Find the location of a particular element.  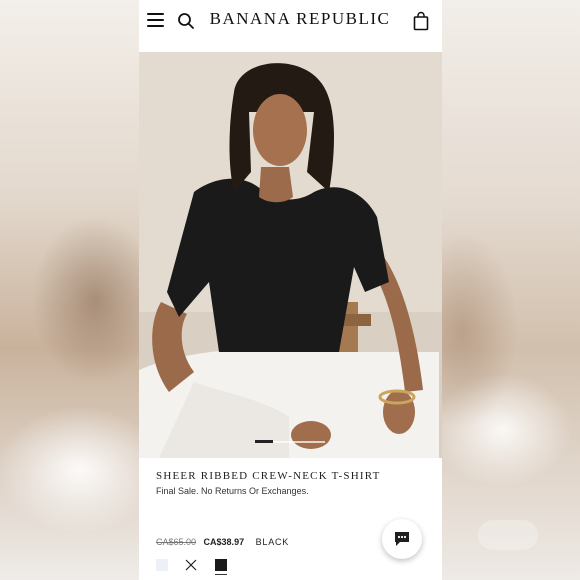

swatch-light-lavender is located at coordinates (162, 565).